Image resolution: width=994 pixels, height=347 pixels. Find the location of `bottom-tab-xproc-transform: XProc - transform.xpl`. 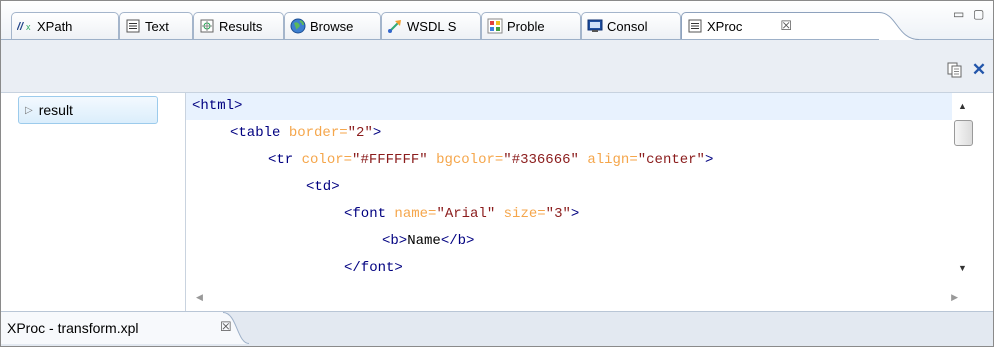

bottom-tab-xproc-transform: XProc - transform.xpl is located at coordinates (72, 328).